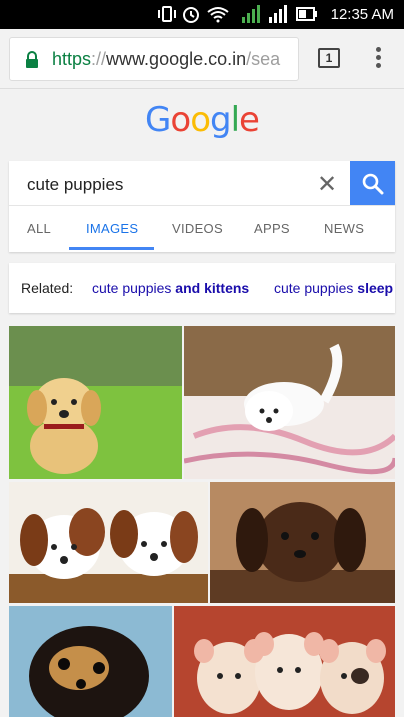  Describe the element at coordinates (375, 288) in the screenshot. I see `related-chip-bold: sleep` at that location.